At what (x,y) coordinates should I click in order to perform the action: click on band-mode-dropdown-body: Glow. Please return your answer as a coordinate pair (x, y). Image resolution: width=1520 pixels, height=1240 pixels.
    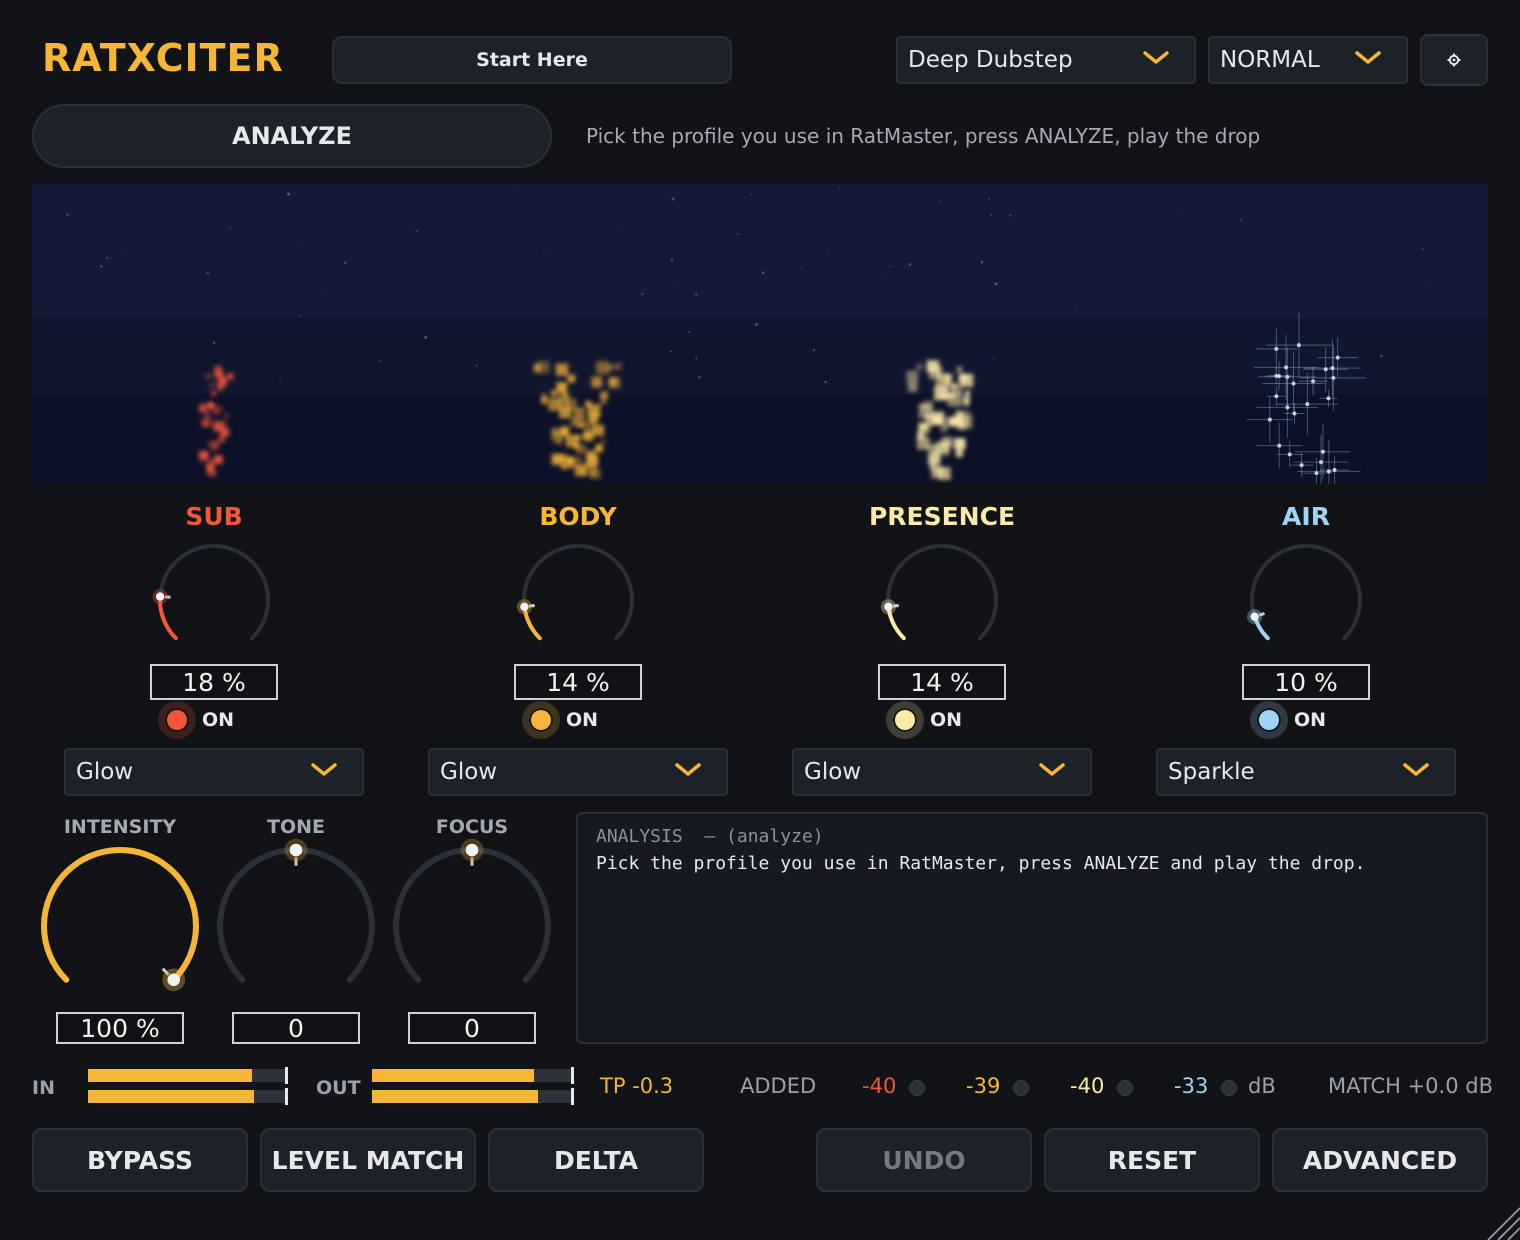
    Looking at the image, I should click on (578, 772).